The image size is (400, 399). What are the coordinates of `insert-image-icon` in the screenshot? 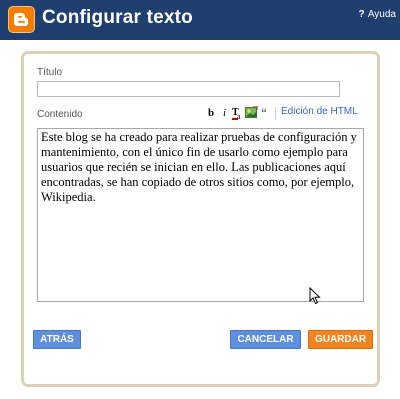 It's located at (252, 114).